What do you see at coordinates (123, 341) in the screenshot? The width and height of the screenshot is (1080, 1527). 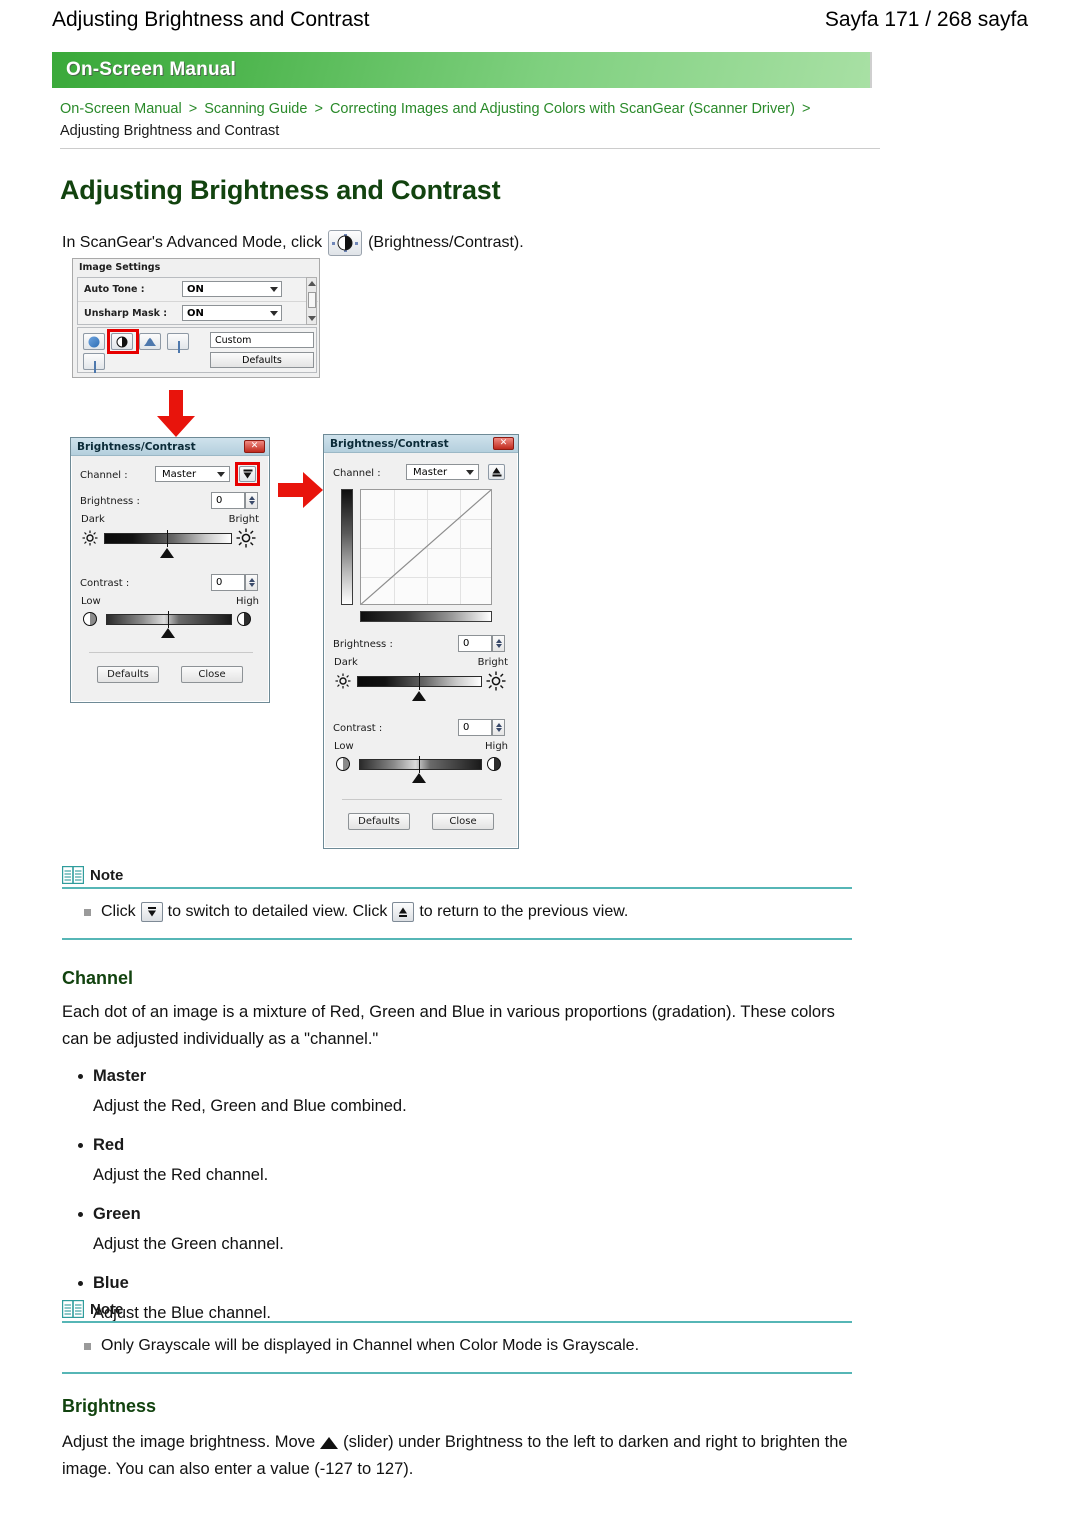 I see `highlight-box-brightness-contrast` at bounding box center [123, 341].